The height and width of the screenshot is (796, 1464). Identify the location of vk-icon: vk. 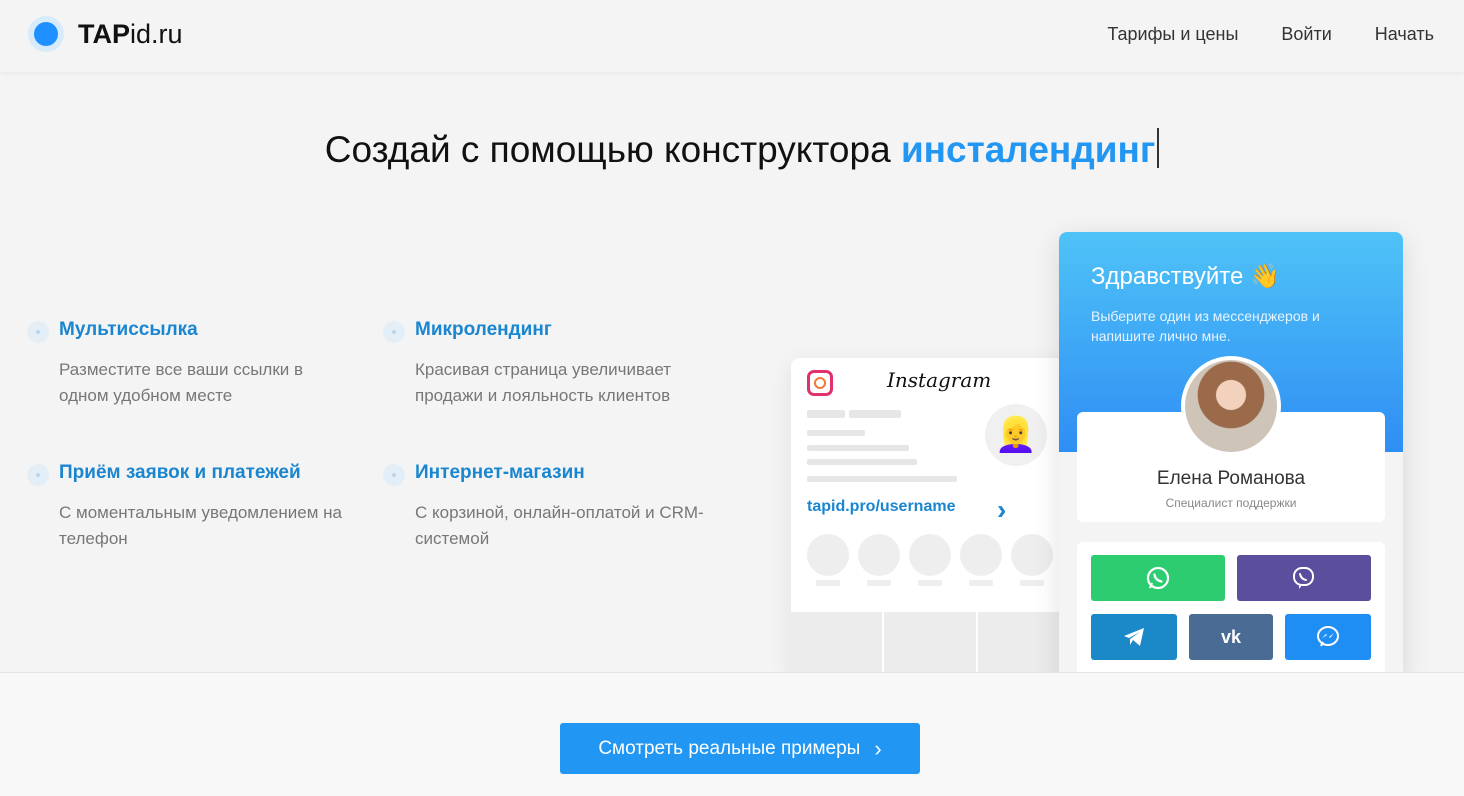
(1231, 636).